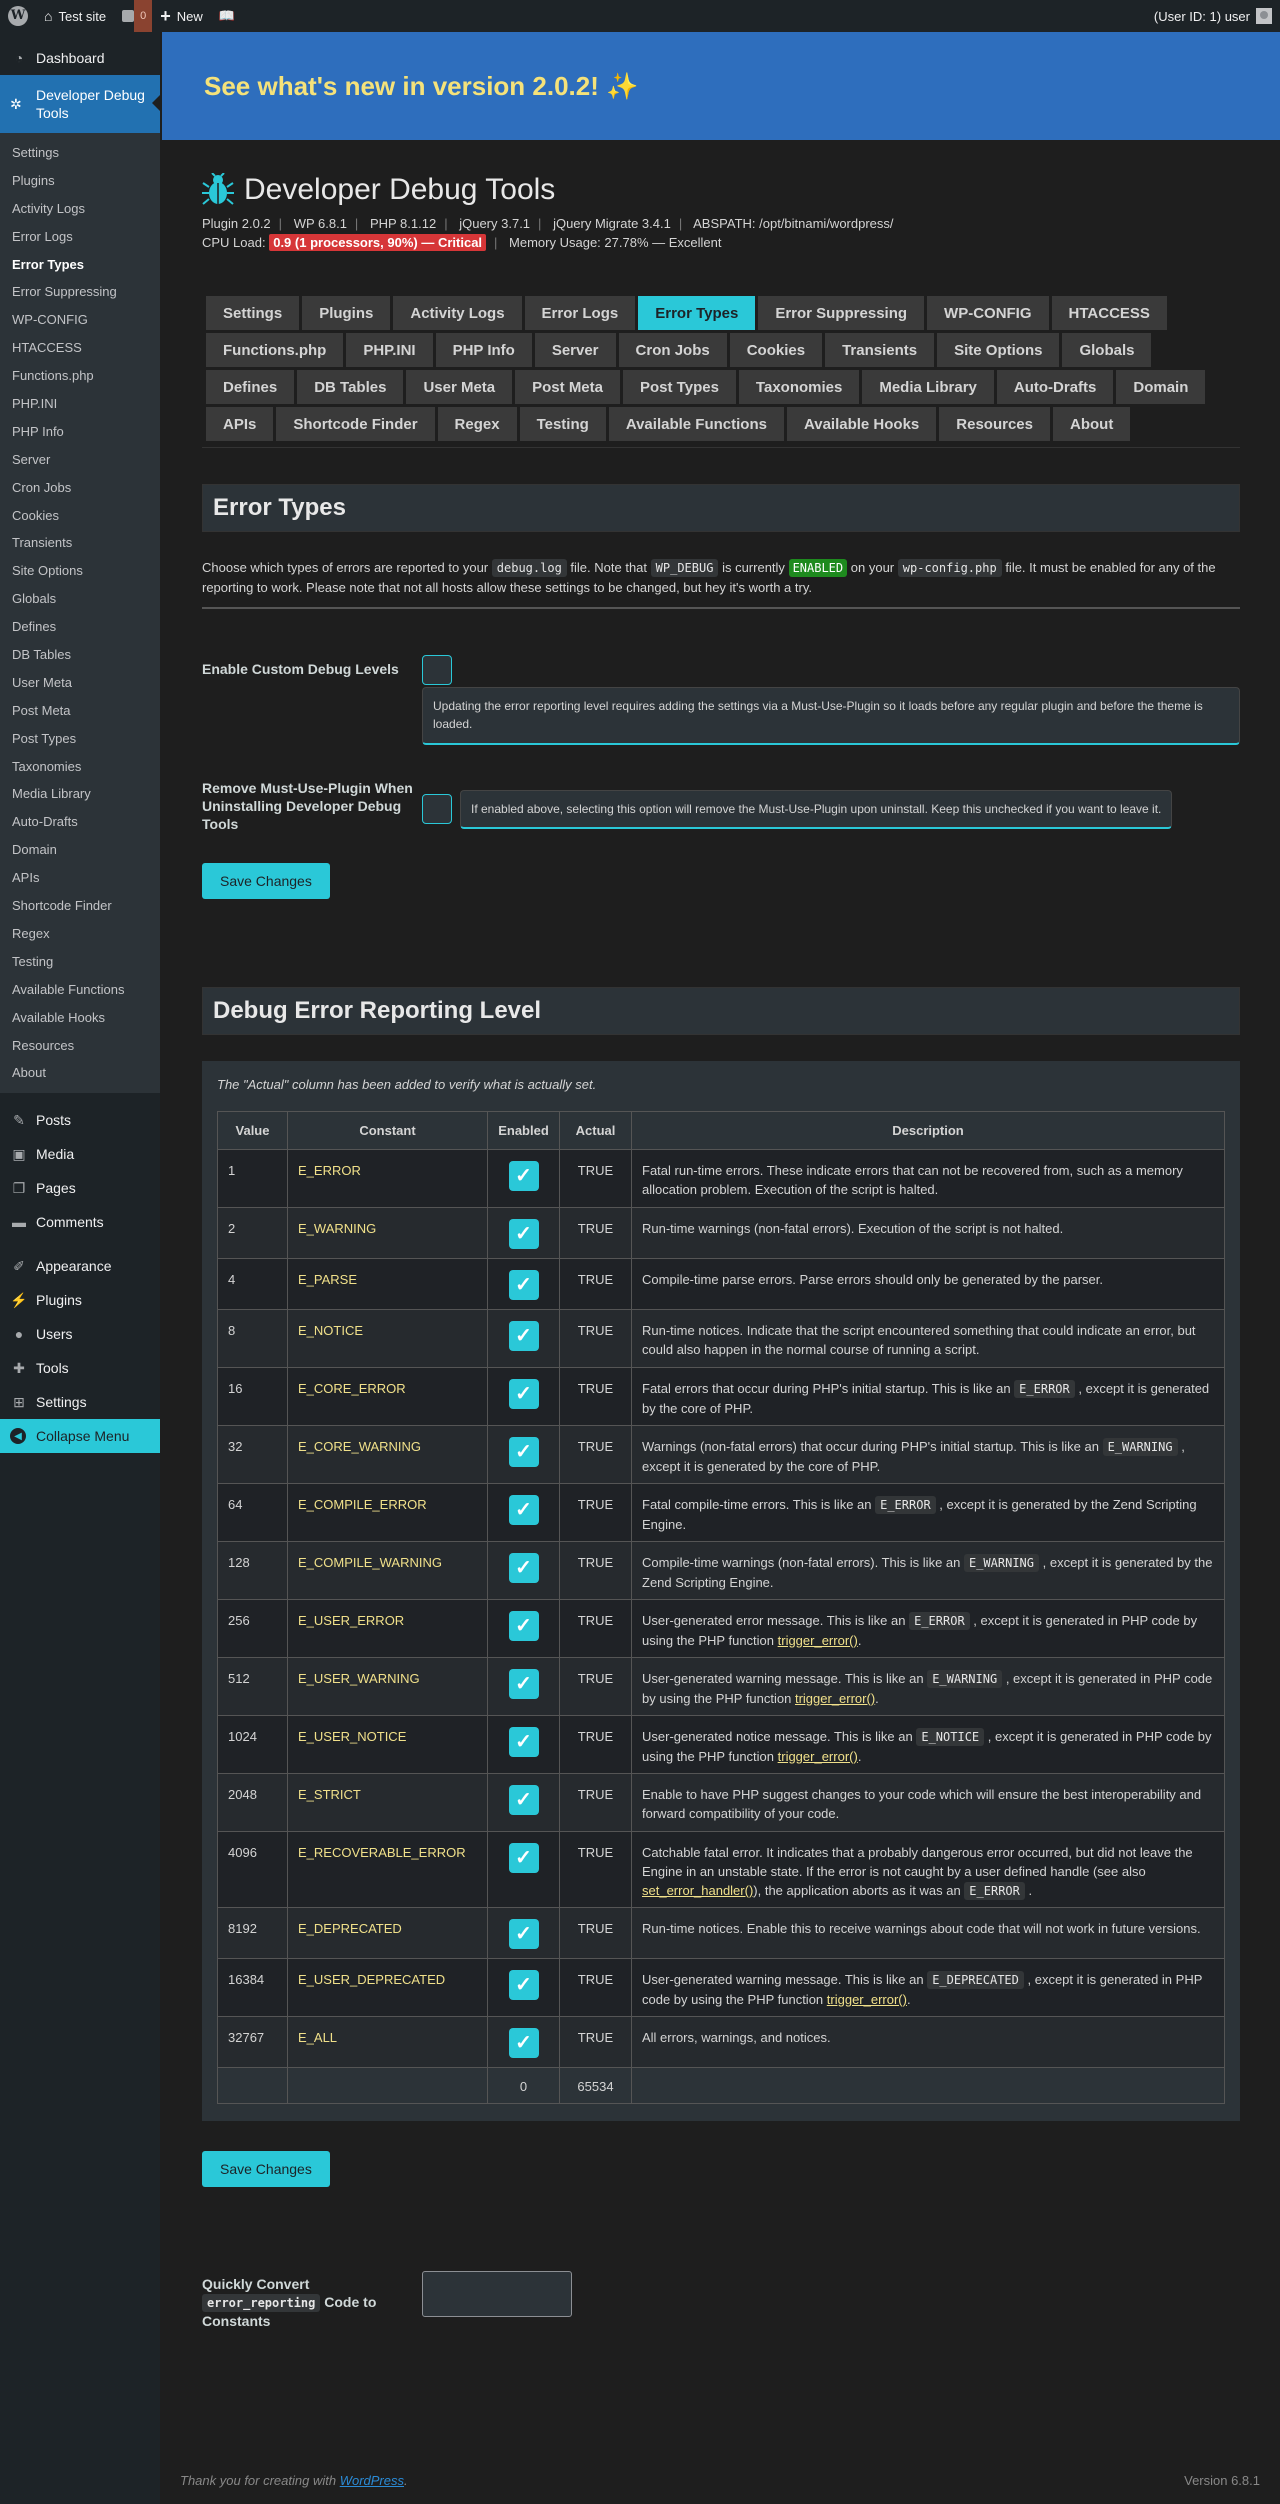 This screenshot has width=1280, height=2504. I want to click on tab-auto-drafts: Auto-Drafts, so click(1055, 387).